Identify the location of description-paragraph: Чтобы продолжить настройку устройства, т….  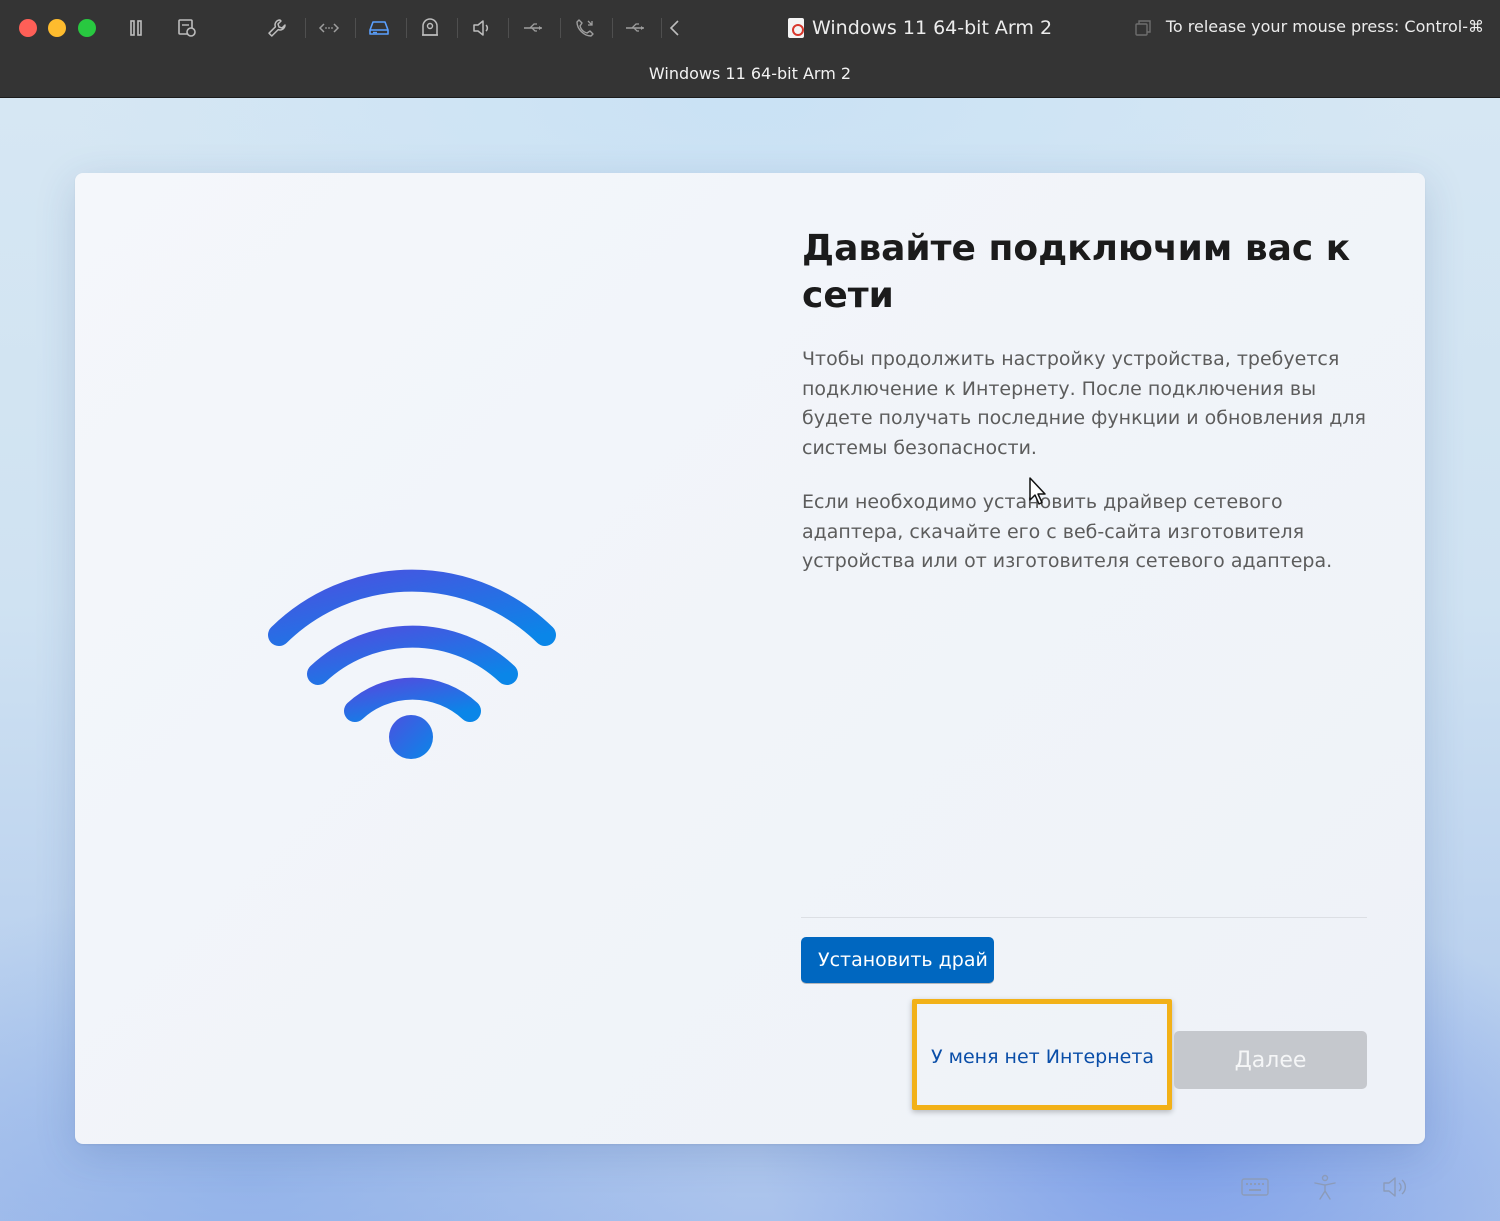
(1084, 403).